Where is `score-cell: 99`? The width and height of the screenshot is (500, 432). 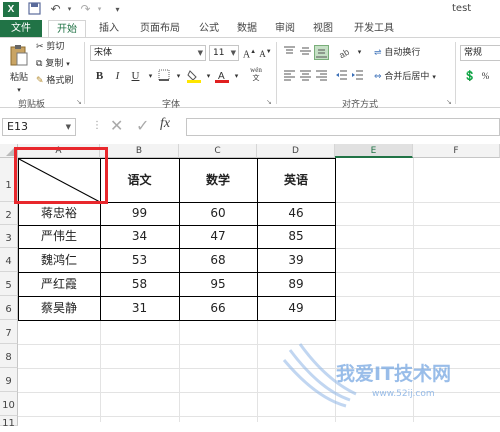 score-cell: 99 is located at coordinates (139, 213).